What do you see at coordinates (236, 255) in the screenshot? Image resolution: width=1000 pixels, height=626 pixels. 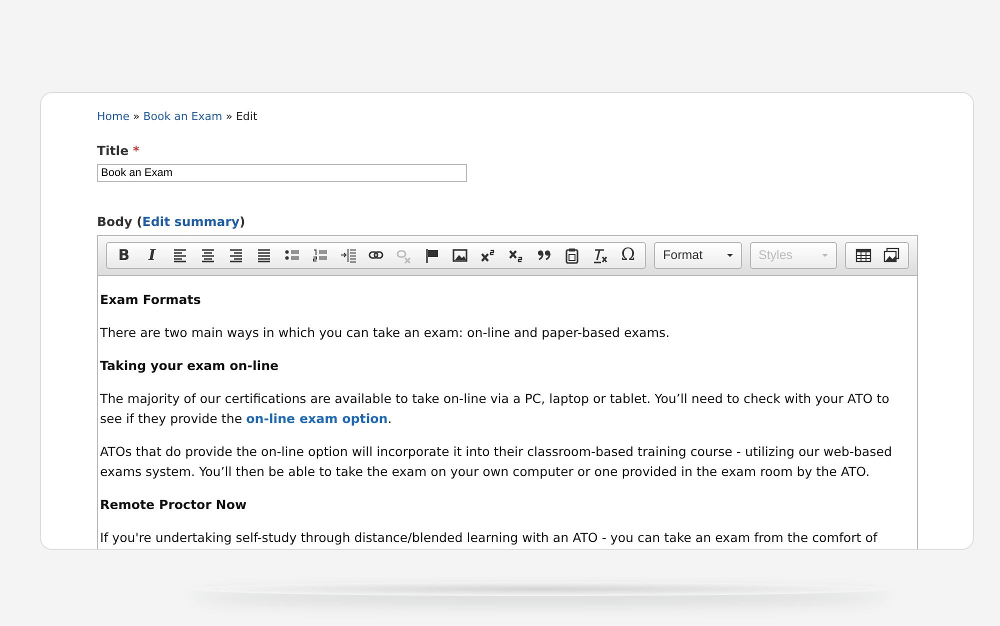 I see `align-right-icon` at bounding box center [236, 255].